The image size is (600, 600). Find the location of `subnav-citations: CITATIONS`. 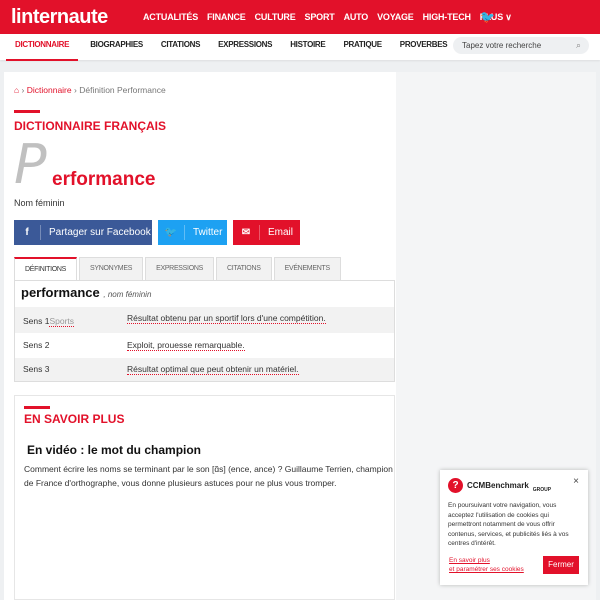

subnav-citations: CITATIONS is located at coordinates (181, 47).